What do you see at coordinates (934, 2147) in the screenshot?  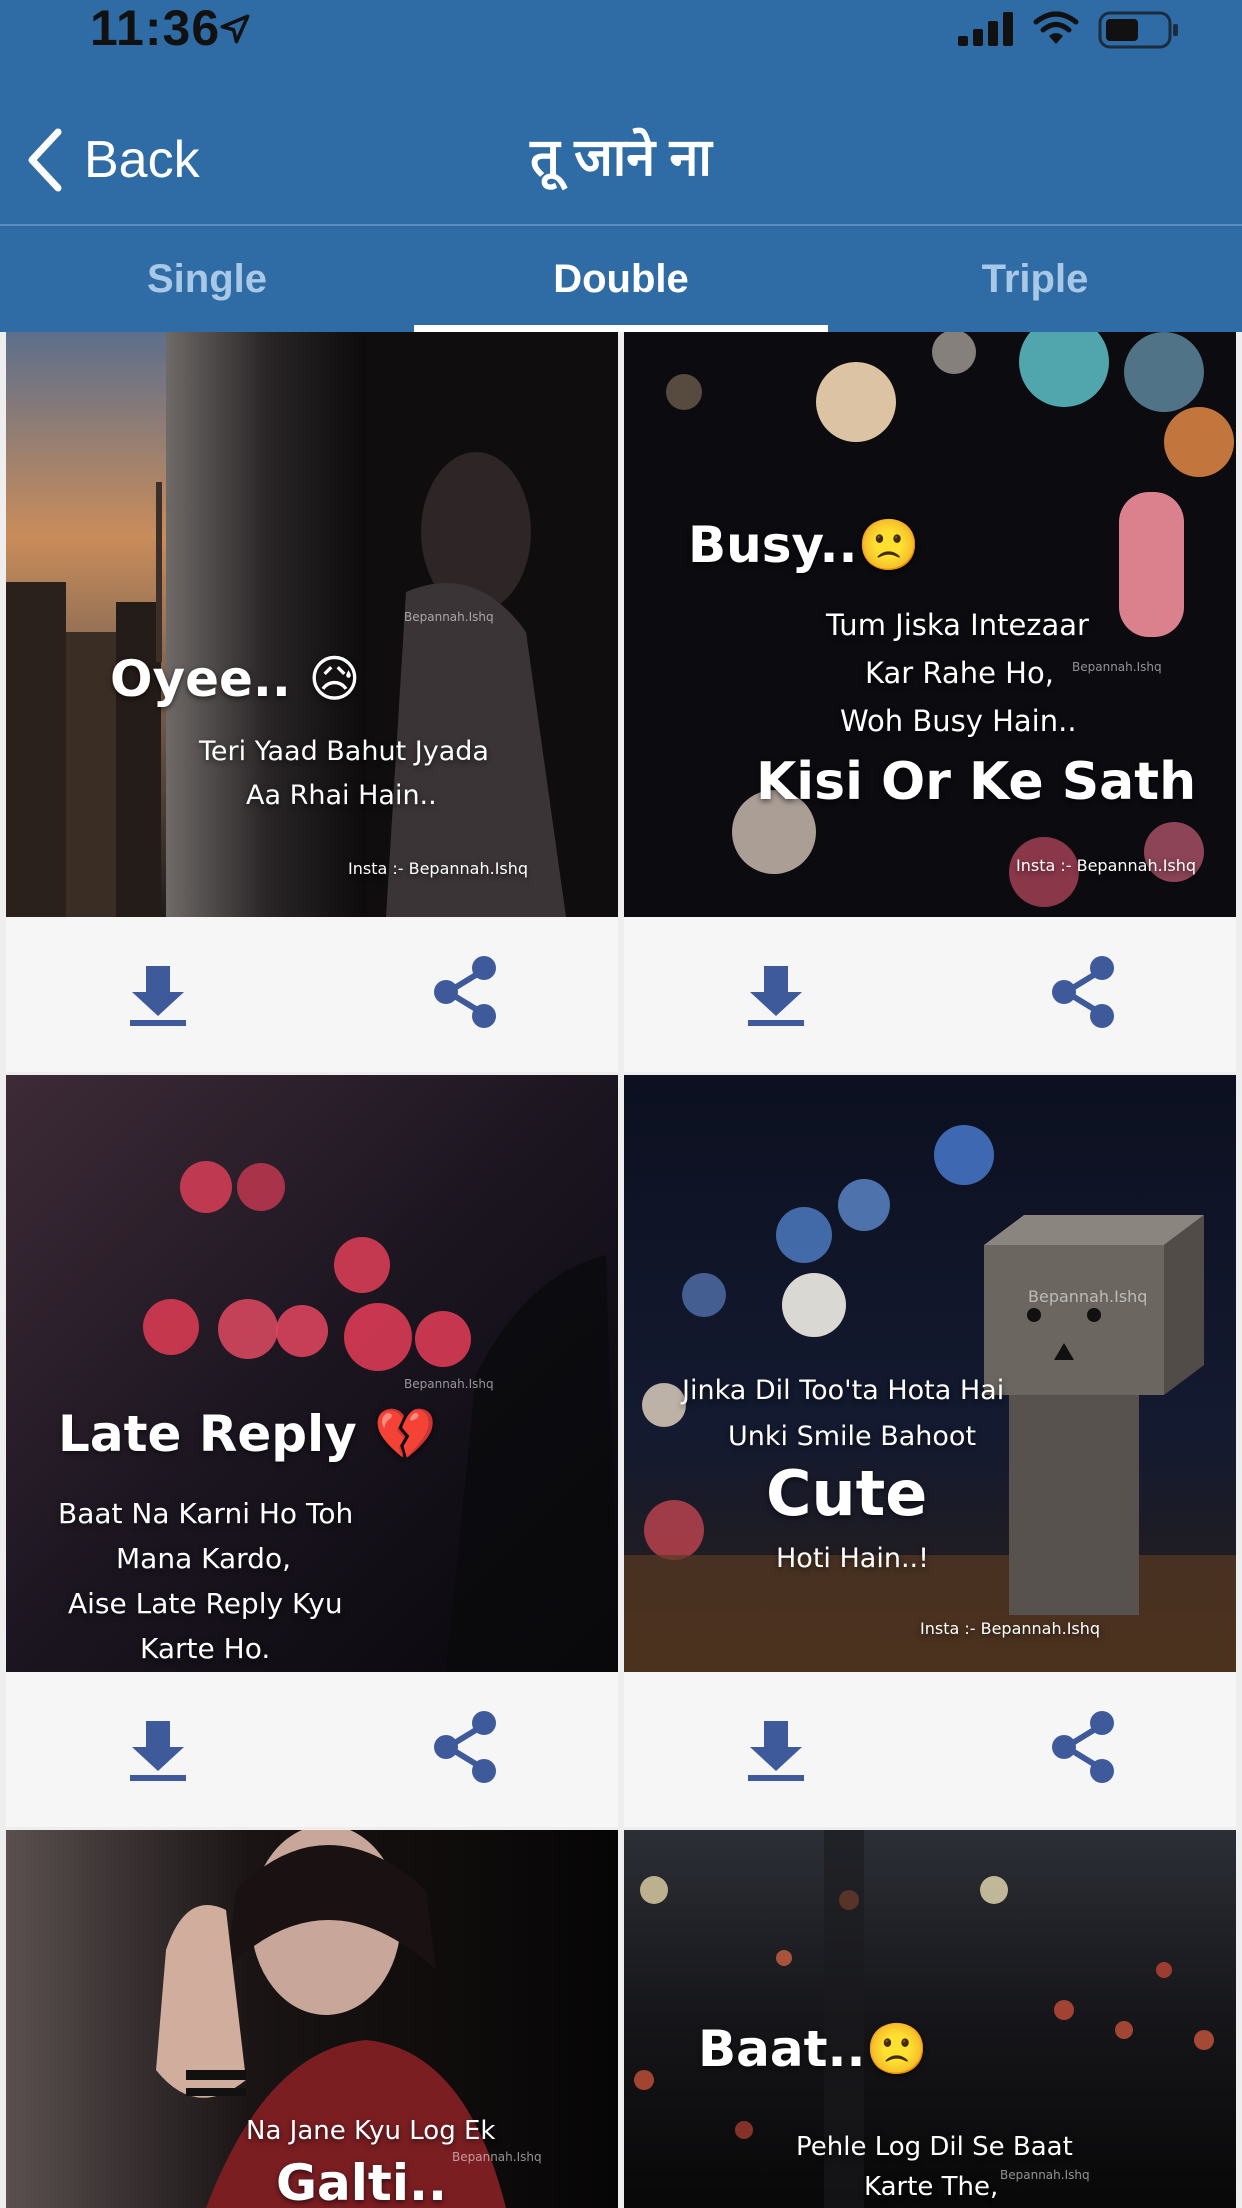 I see `quote-line: Pehle Log Dil Se Baat` at bounding box center [934, 2147].